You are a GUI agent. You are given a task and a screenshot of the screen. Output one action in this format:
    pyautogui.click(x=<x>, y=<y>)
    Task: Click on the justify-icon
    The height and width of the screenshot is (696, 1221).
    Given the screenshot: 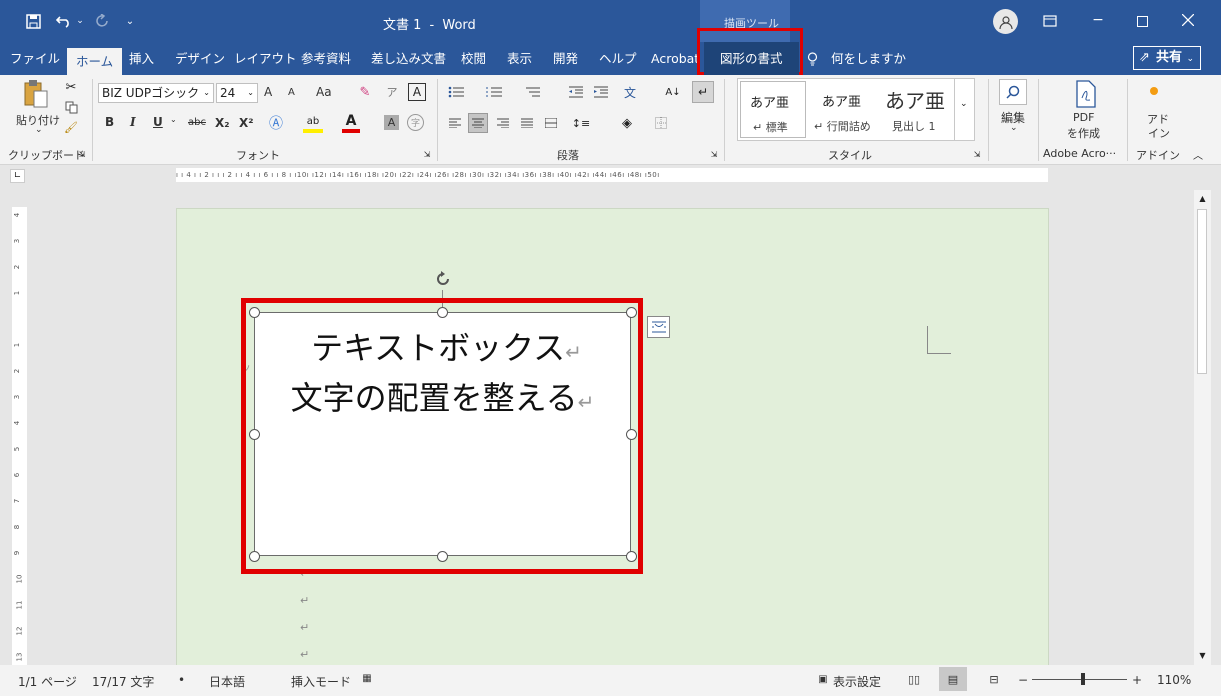 What is the action you would take?
    pyautogui.click(x=527, y=123)
    